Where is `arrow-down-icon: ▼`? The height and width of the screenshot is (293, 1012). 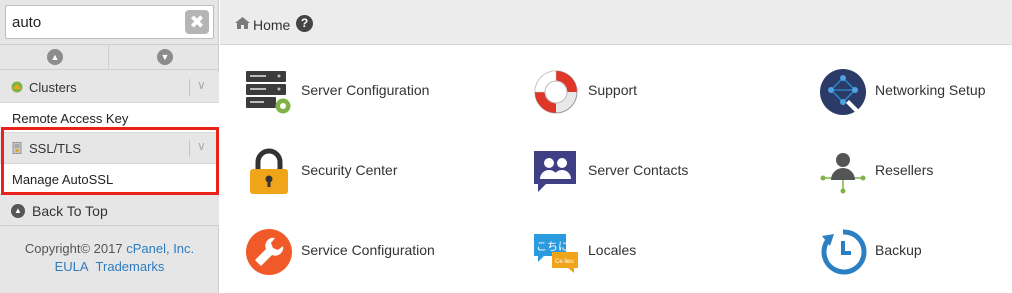
arrow-down-icon: ▼ is located at coordinates (165, 57).